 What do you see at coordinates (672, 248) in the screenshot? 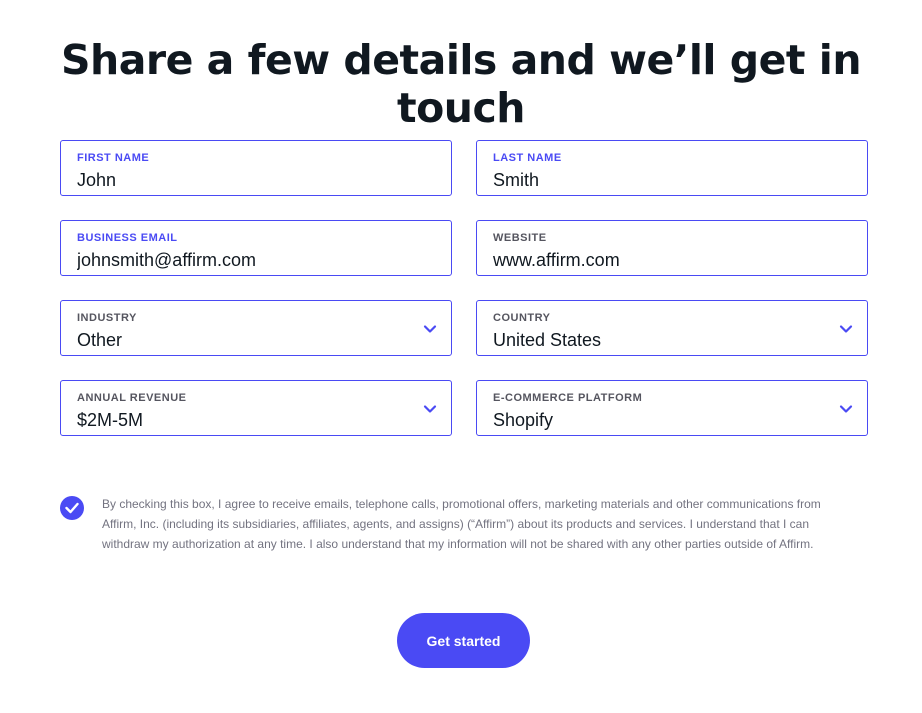
I see `website-field: WEBSITE www.affirm.com` at bounding box center [672, 248].